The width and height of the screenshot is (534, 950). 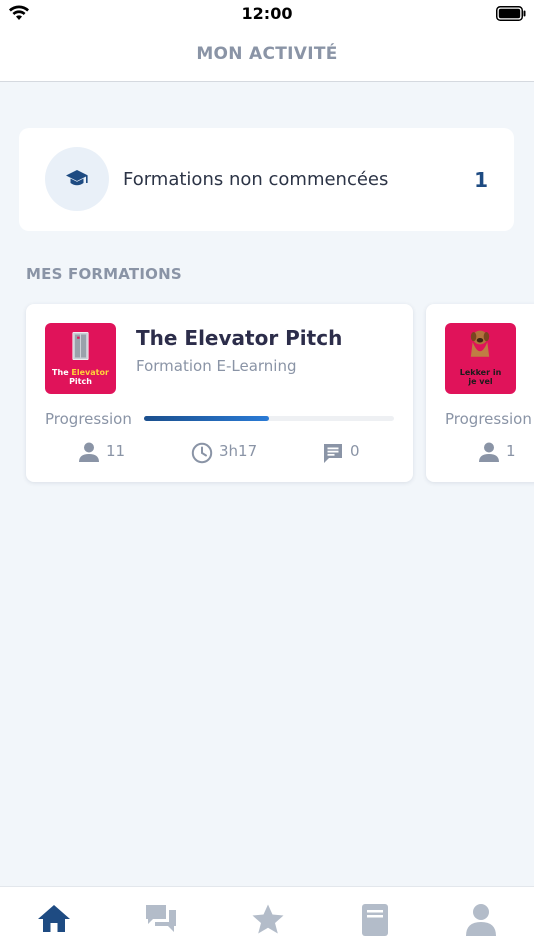 I want to click on comment-icon, so click(x=333, y=453).